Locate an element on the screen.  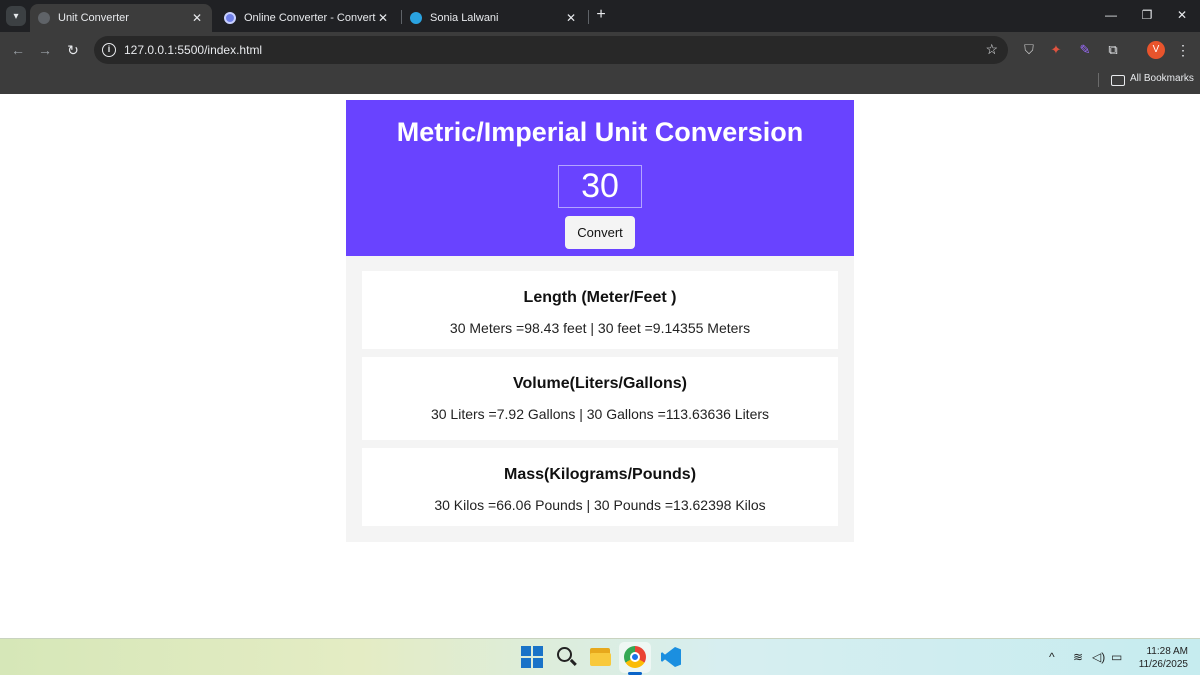
shield-extension-icon: ⛉ is located at coordinates (1029, 50).